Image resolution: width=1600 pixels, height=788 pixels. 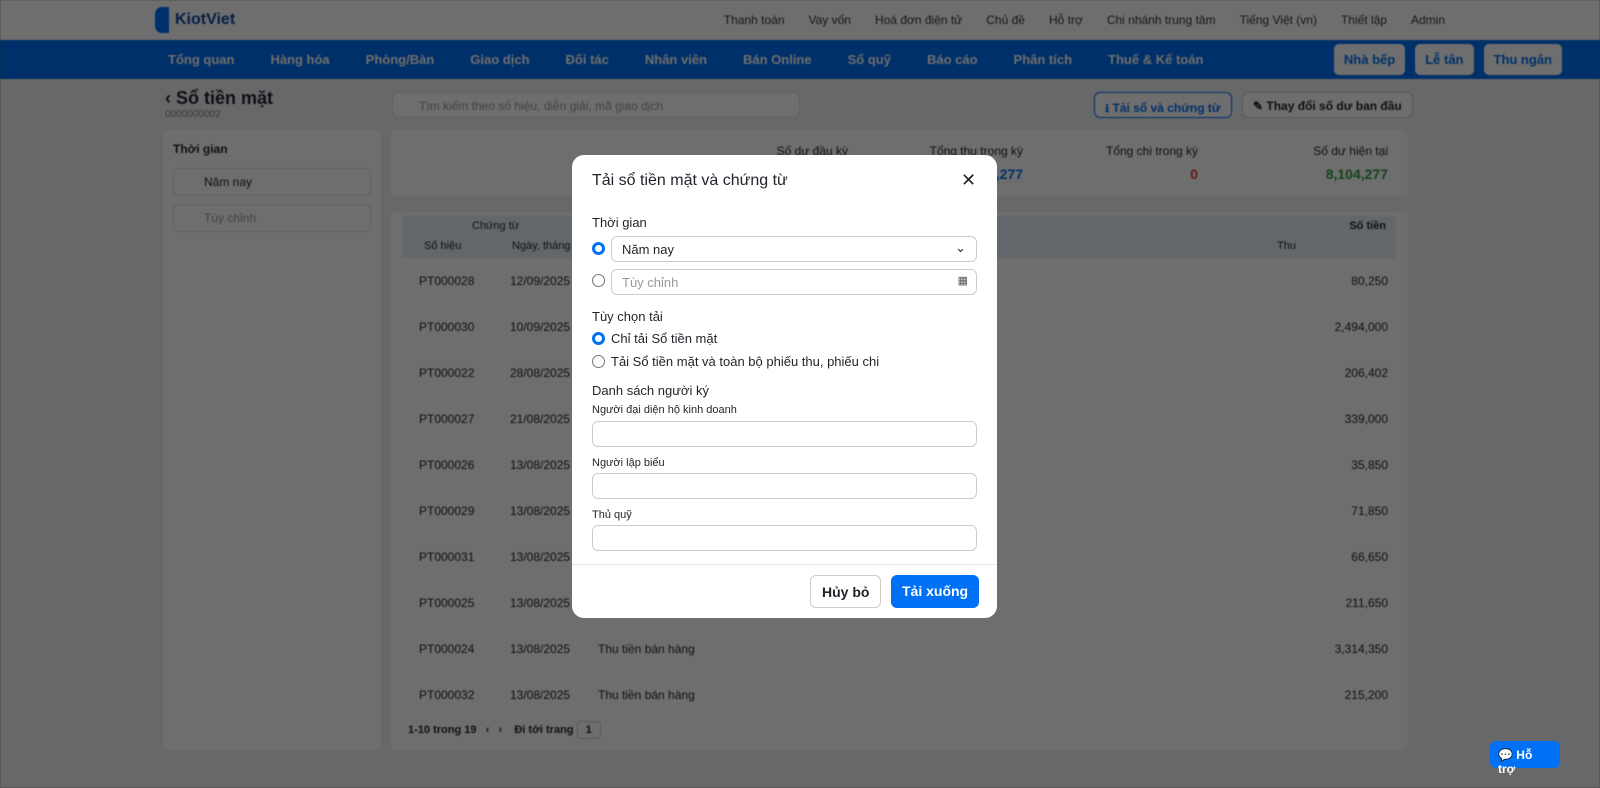 I want to click on nav-right-buttons: Nhà bếp Lễ tân Thu ngân, so click(x=1447, y=59).